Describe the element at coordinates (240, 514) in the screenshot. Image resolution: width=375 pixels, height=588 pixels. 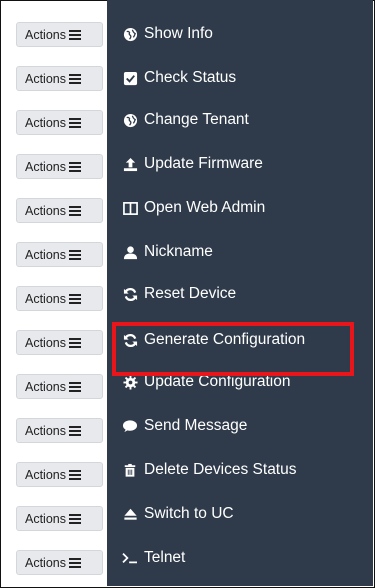
I see `menu-item-switch-to-uc: Switch to UC` at that location.